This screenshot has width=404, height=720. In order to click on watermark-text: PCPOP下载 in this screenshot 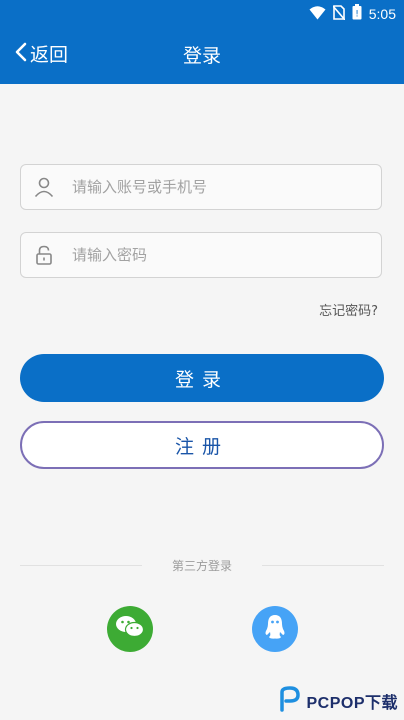, I will do `click(352, 701)`.